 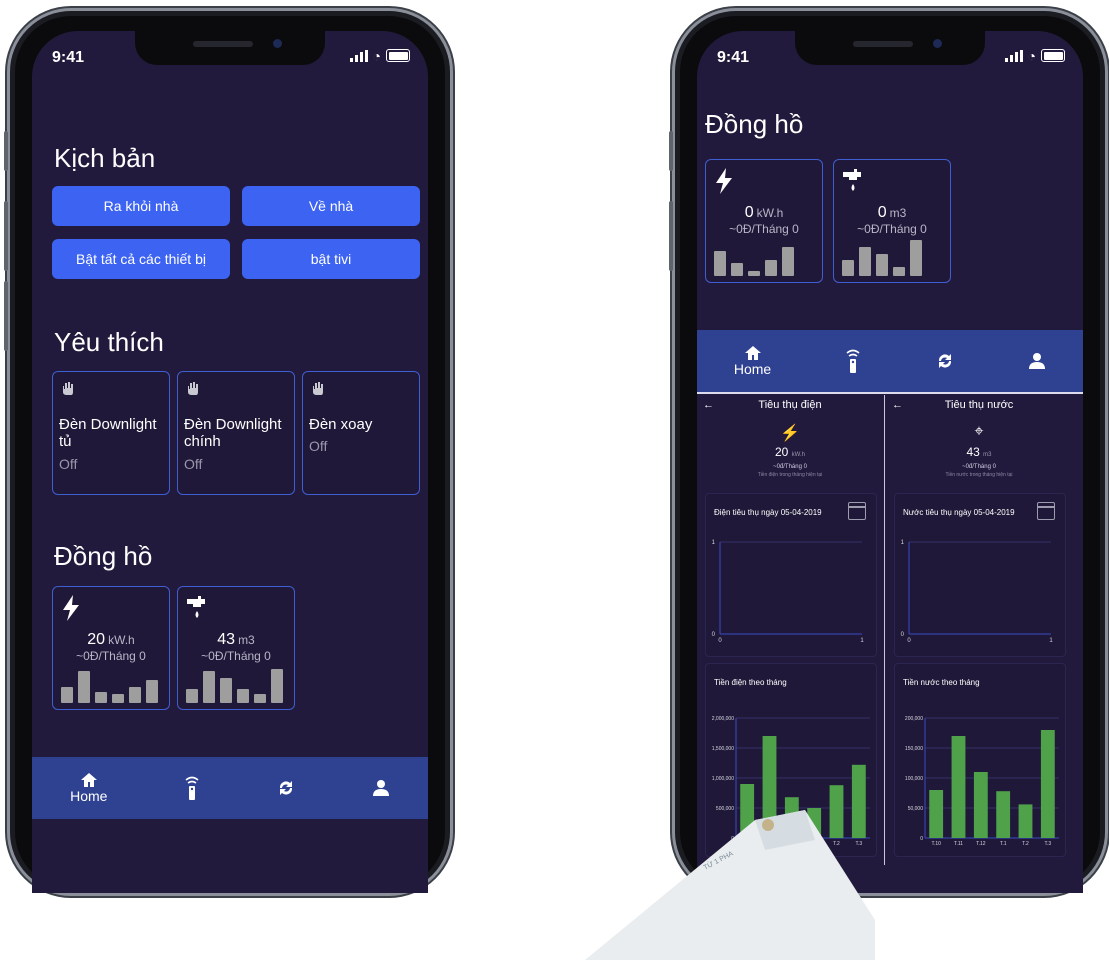 What do you see at coordinates (979, 452) in the screenshot?
I see `consumption-value: 43 m3` at bounding box center [979, 452].